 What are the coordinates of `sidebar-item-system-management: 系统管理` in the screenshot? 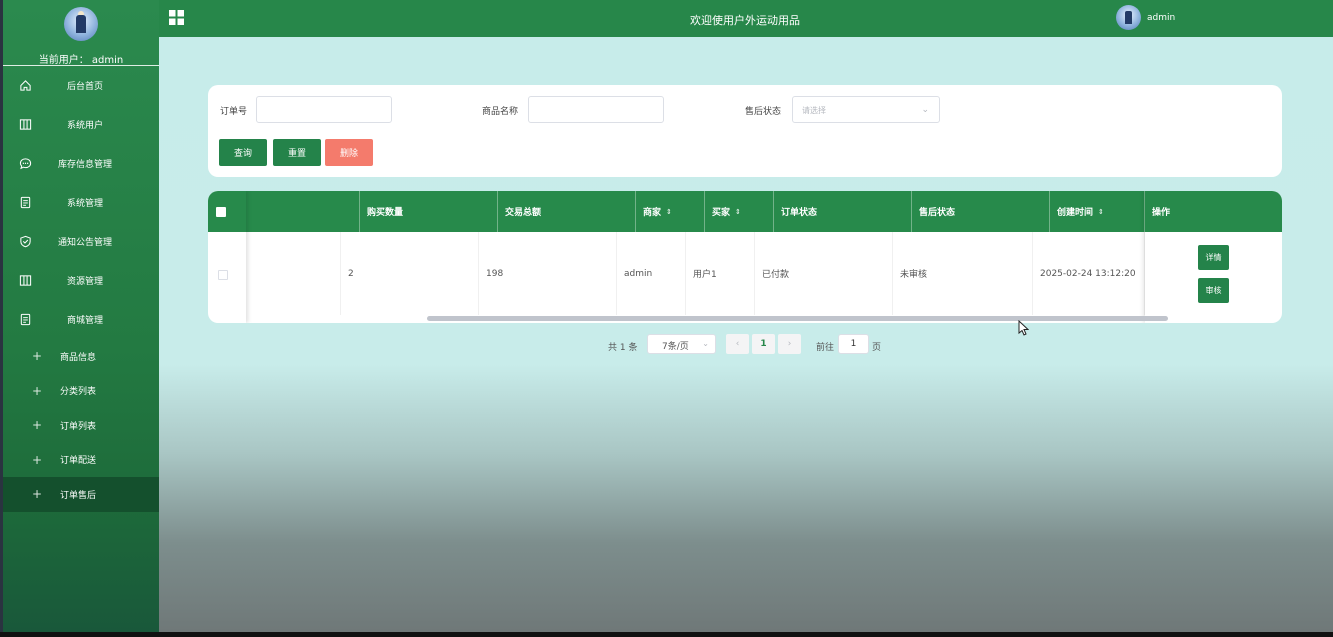 It's located at (81, 202).